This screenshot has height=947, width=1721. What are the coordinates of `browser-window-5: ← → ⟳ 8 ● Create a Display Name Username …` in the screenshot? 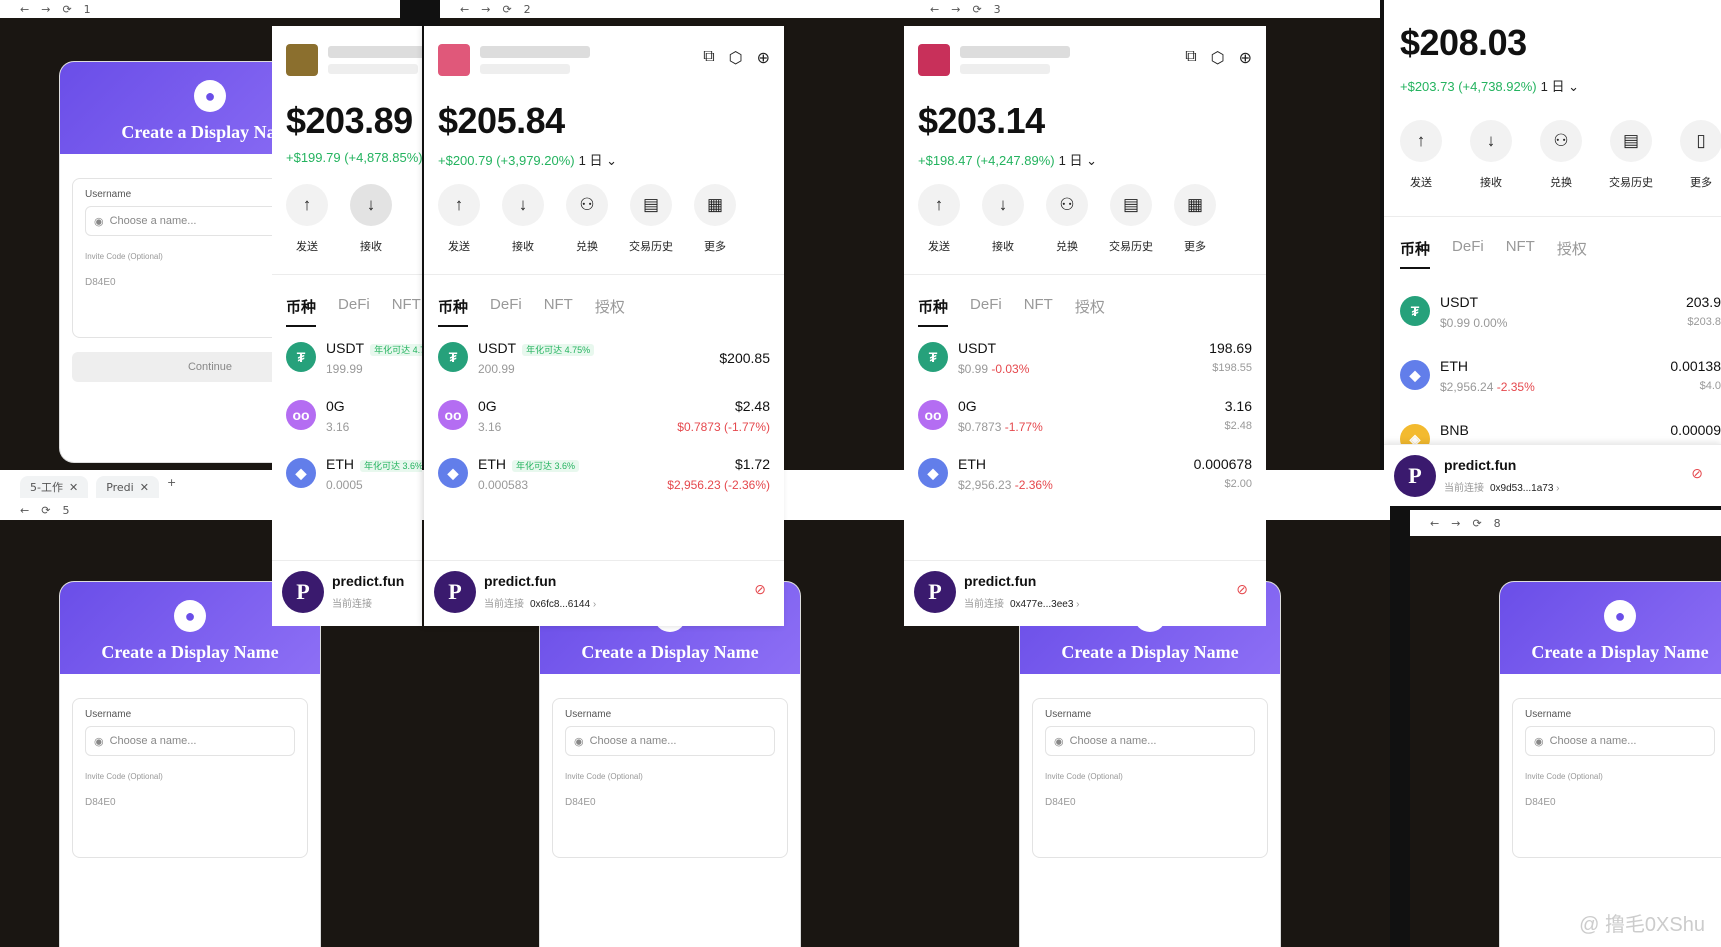 It's located at (1565, 728).